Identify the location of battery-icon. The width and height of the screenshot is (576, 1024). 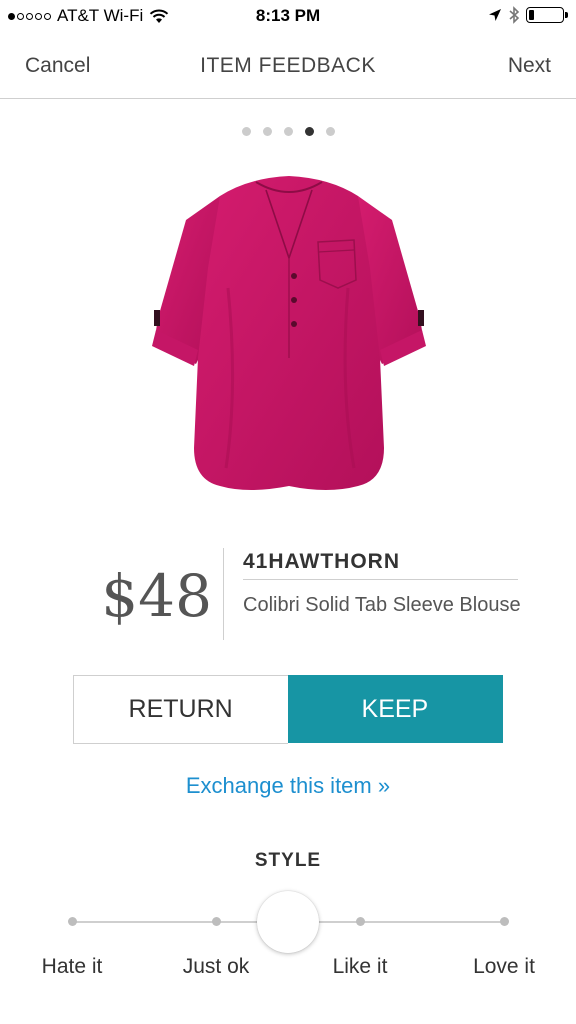
(547, 15).